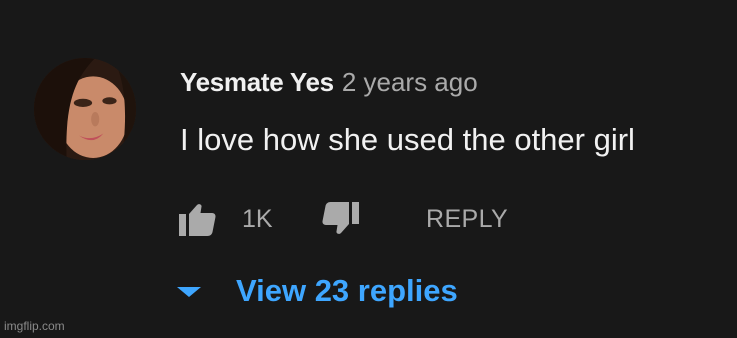 This screenshot has width=737, height=338. Describe the element at coordinates (407, 139) in the screenshot. I see `comment-text: I love how she used the other girl` at that location.